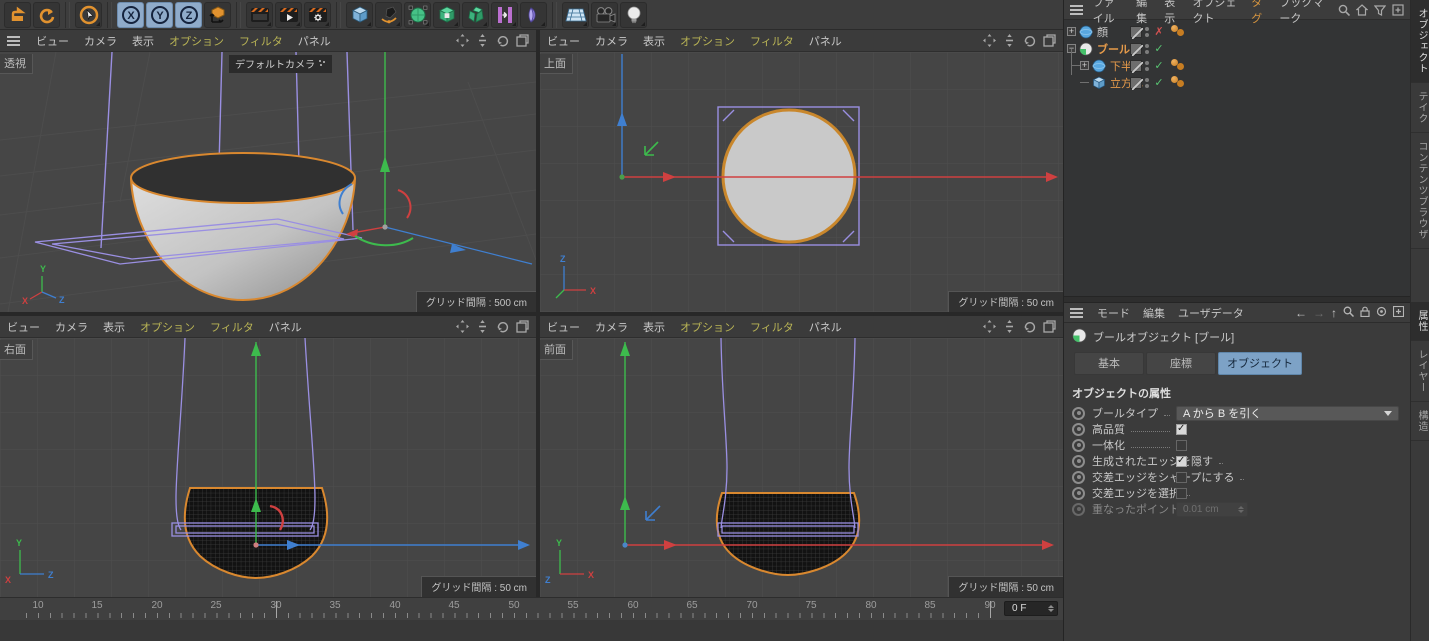  I want to click on light-button, so click(633, 14).